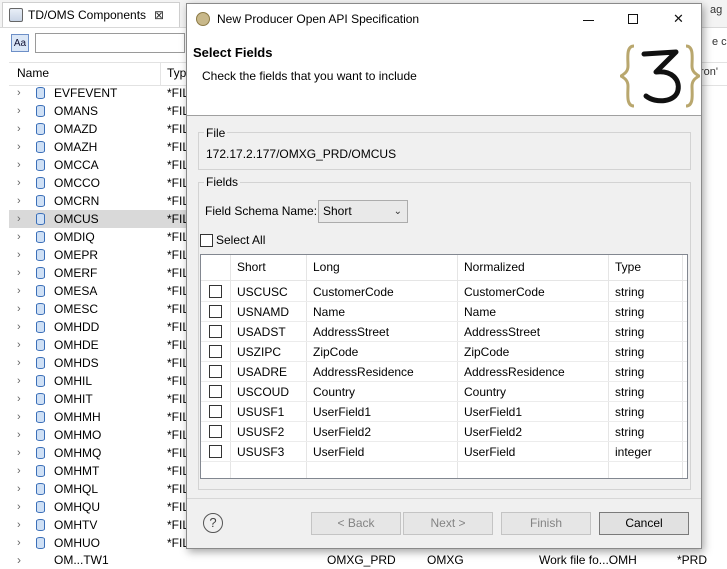 The image size is (727, 569). I want to click on column-name: Name, so click(33, 73).